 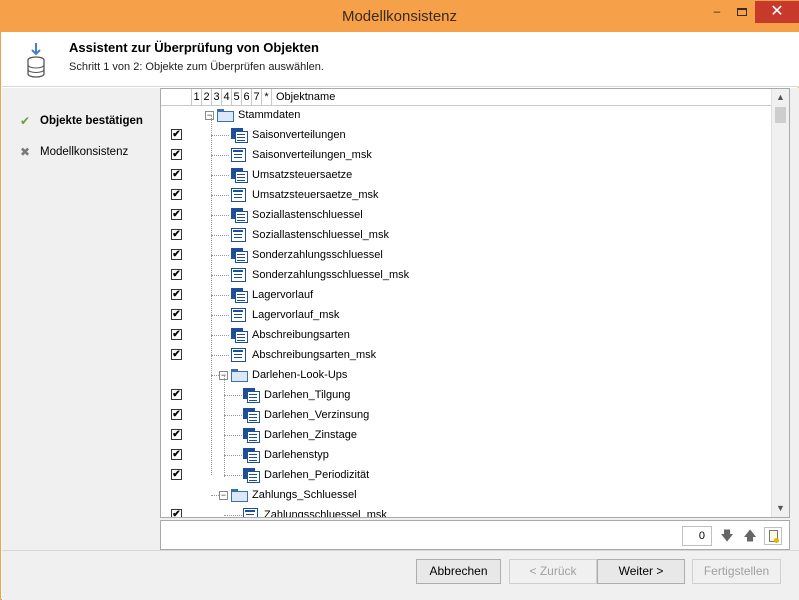 I want to click on close-button: ✕, so click(x=777, y=12).